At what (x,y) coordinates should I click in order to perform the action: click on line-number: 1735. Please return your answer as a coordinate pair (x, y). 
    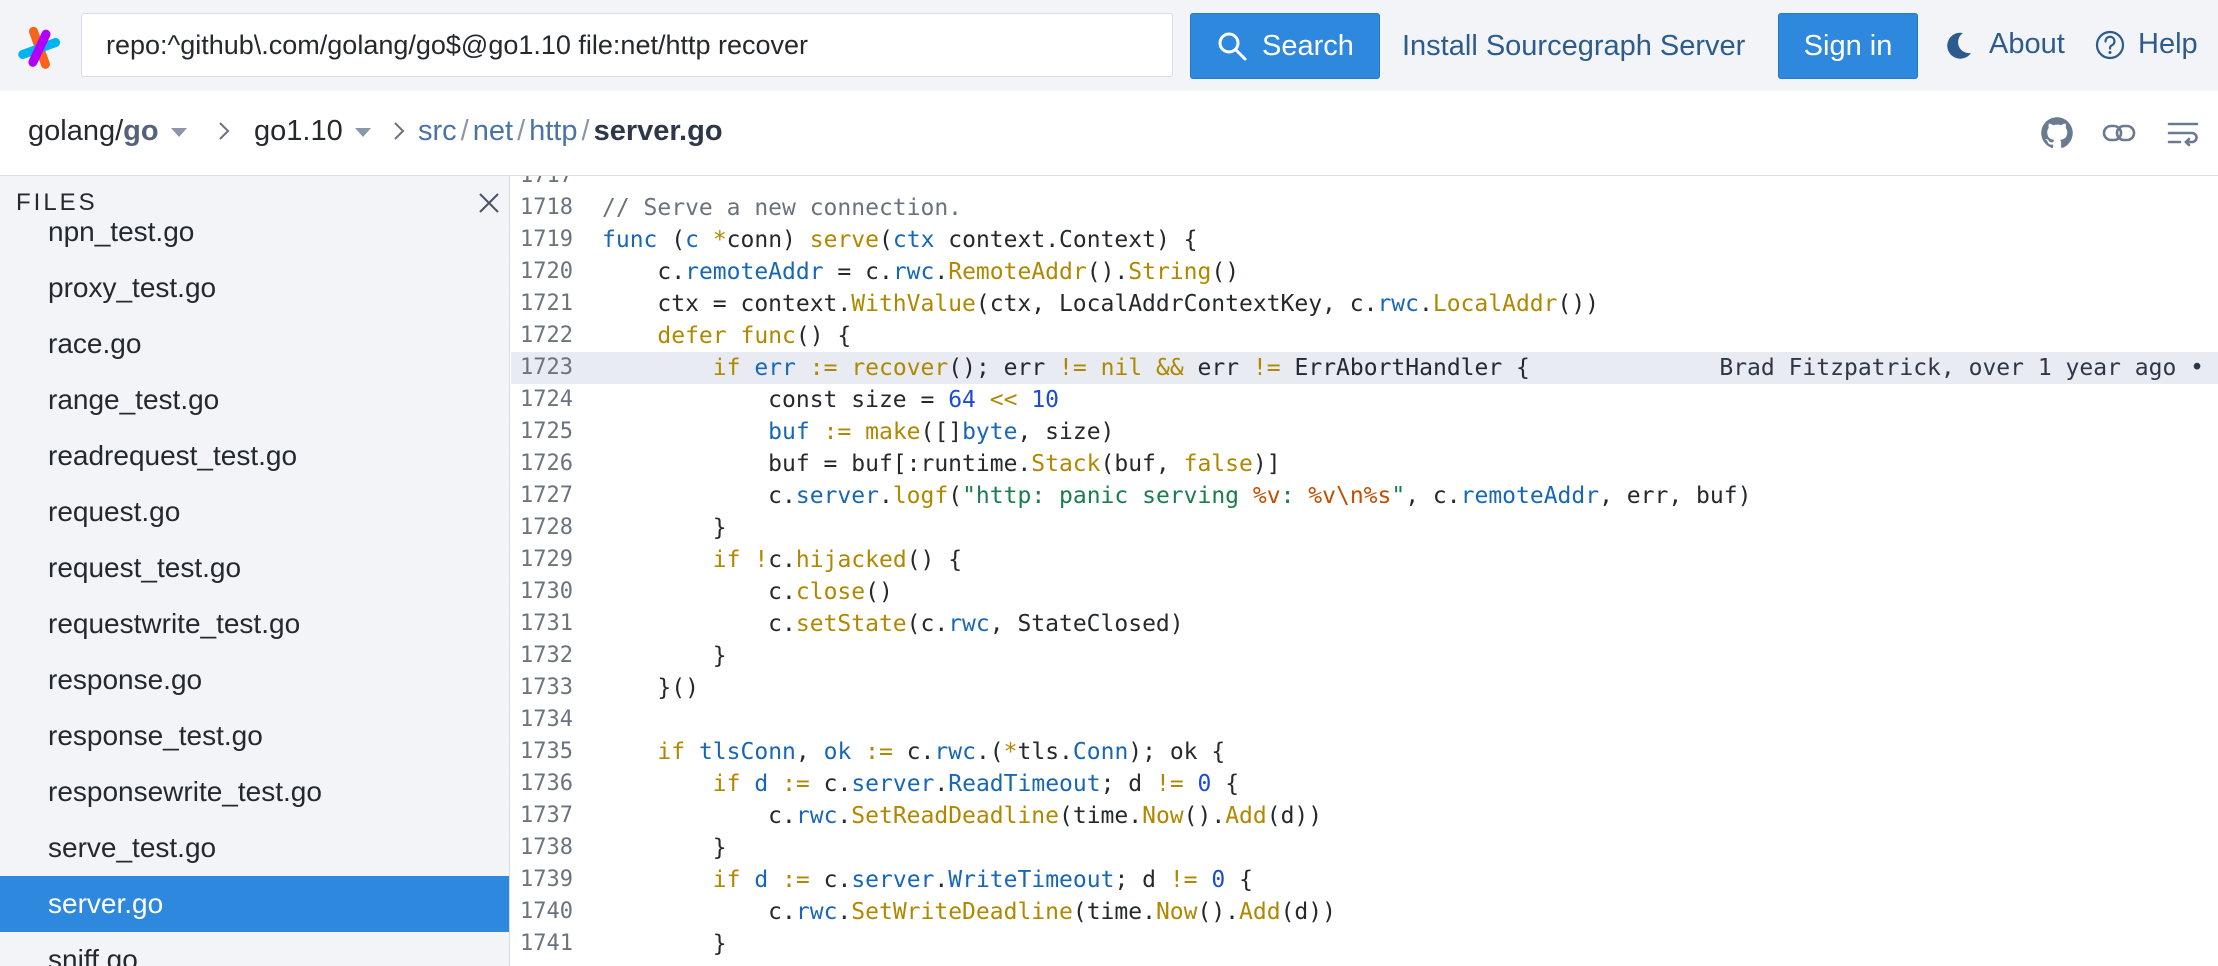
    Looking at the image, I should click on (542, 752).